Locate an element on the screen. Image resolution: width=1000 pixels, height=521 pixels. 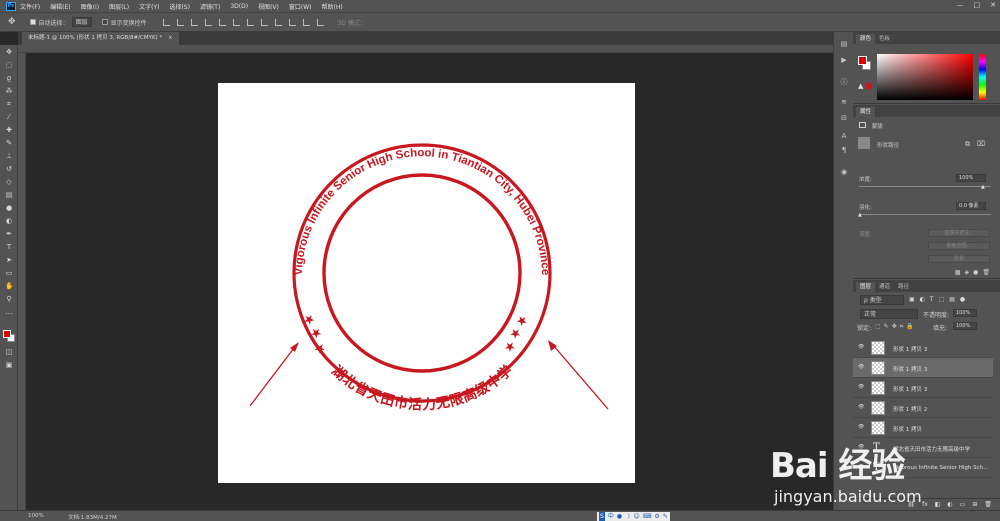
path-select-tool-icon: ➤ is located at coordinates (9, 260).